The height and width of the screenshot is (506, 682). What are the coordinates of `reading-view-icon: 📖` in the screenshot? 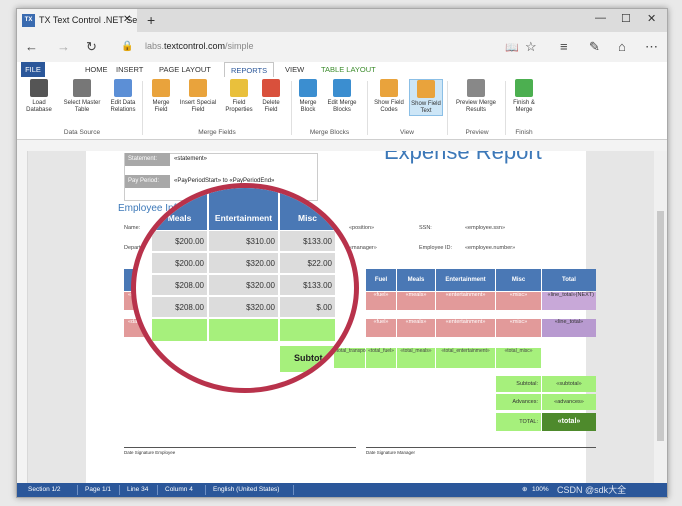 It's located at (512, 47).